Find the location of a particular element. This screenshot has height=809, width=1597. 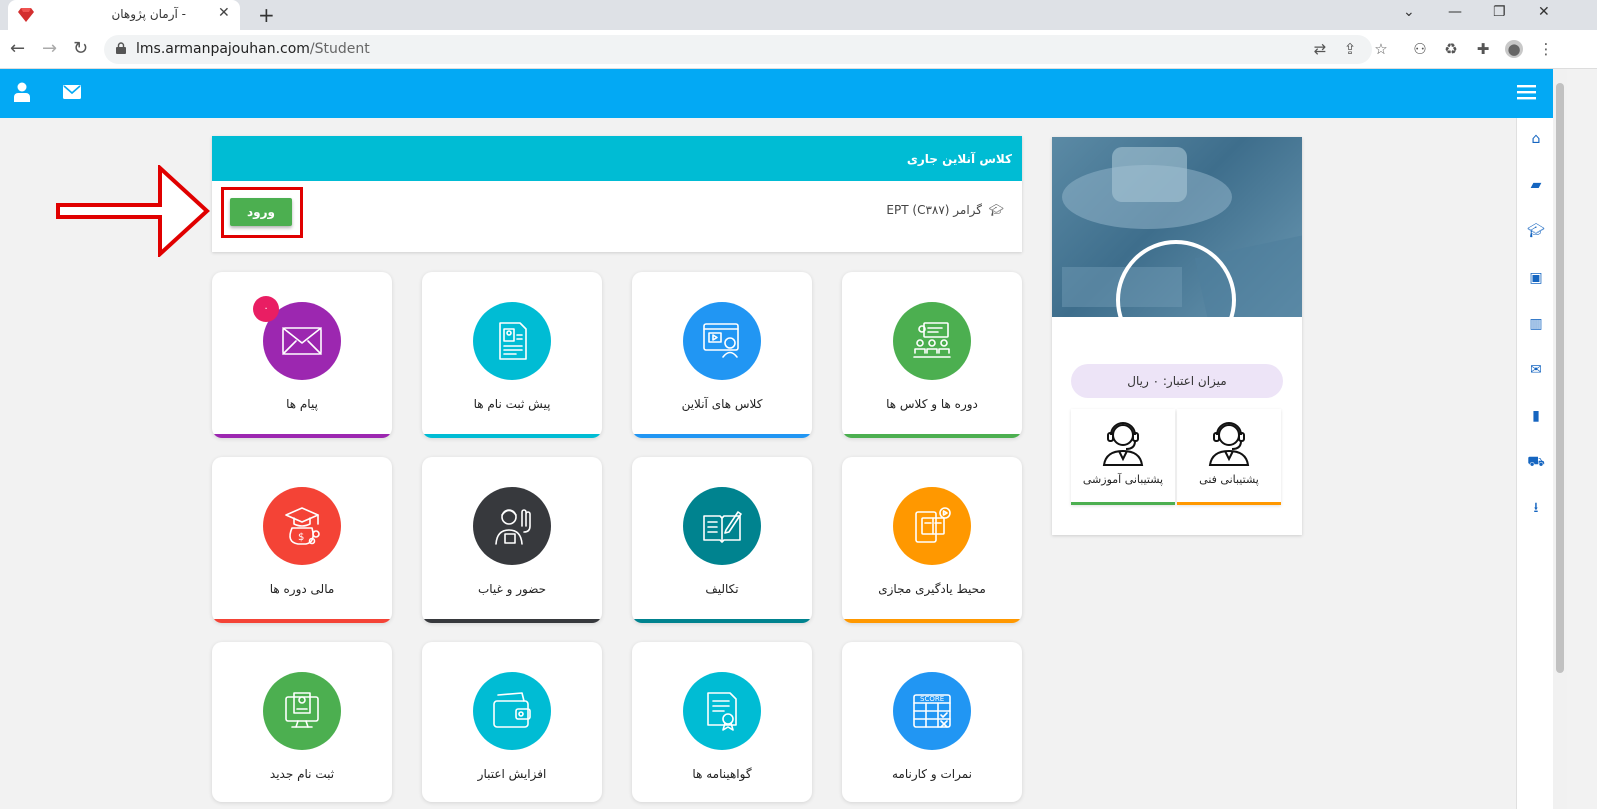

download-icon: ⭳ is located at coordinates (1536, 508).